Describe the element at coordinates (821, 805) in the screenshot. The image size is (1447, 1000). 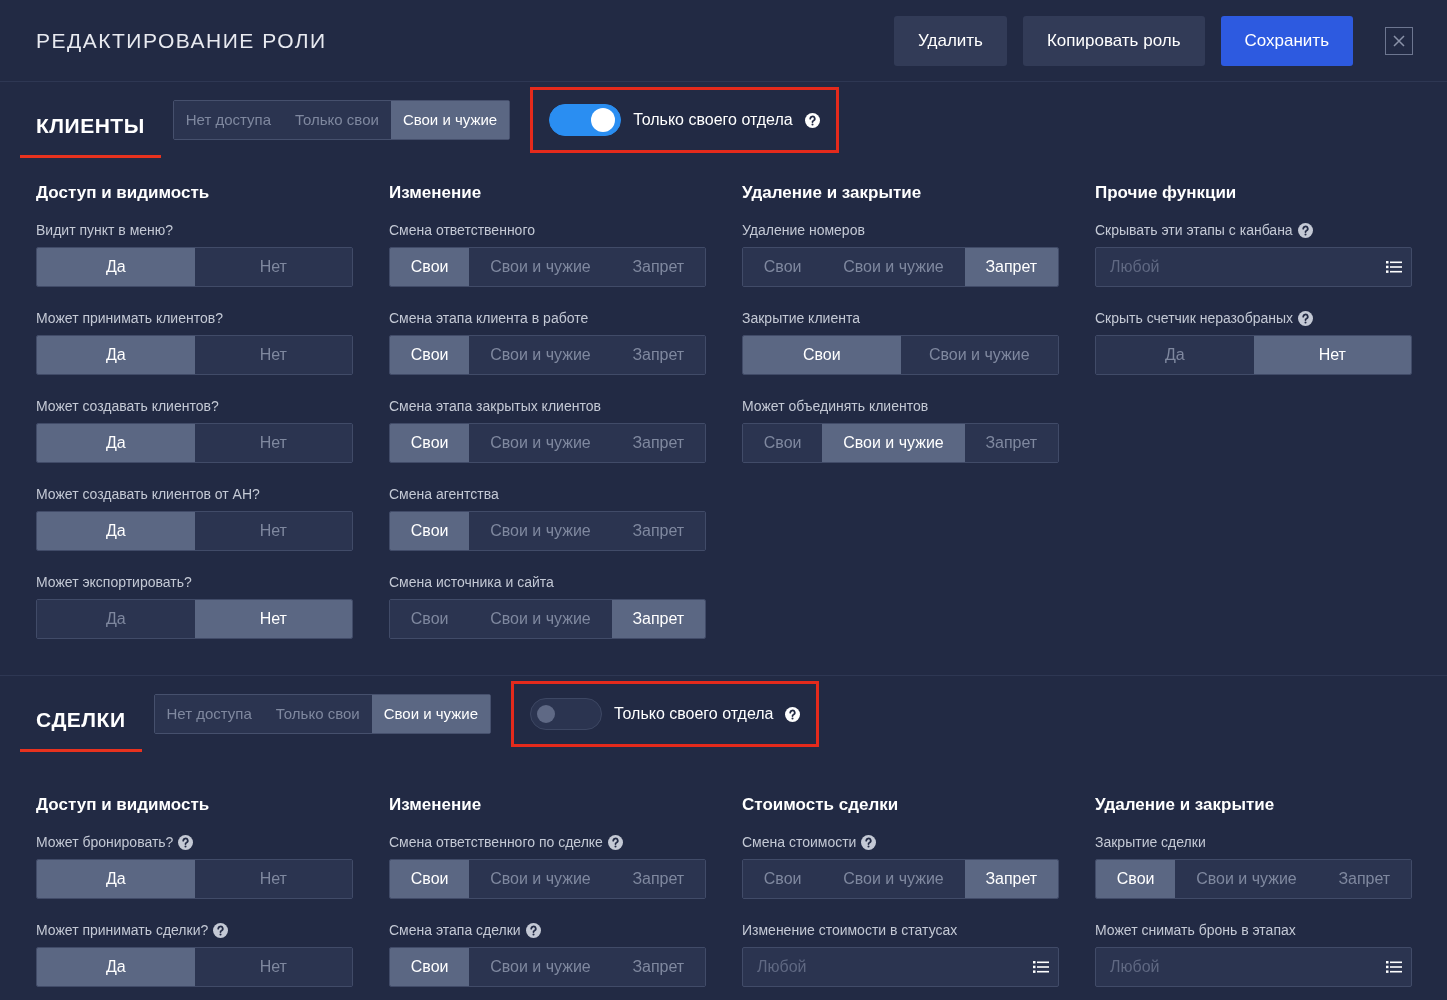
I see `column-heading: Стоимость сделки` at that location.